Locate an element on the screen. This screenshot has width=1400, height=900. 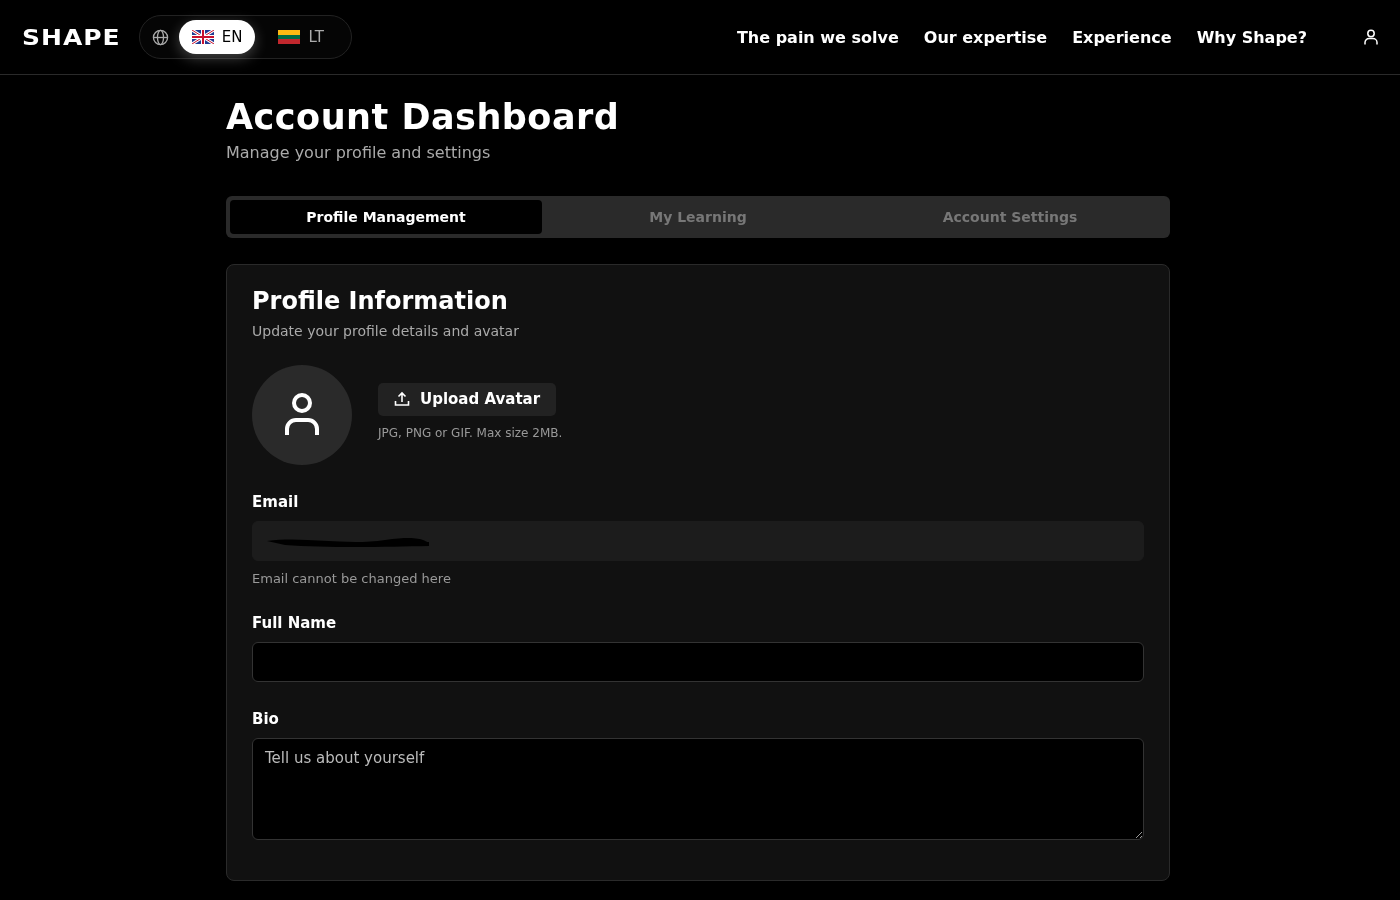
nav-link: Why Shape? is located at coordinates (1251, 37).